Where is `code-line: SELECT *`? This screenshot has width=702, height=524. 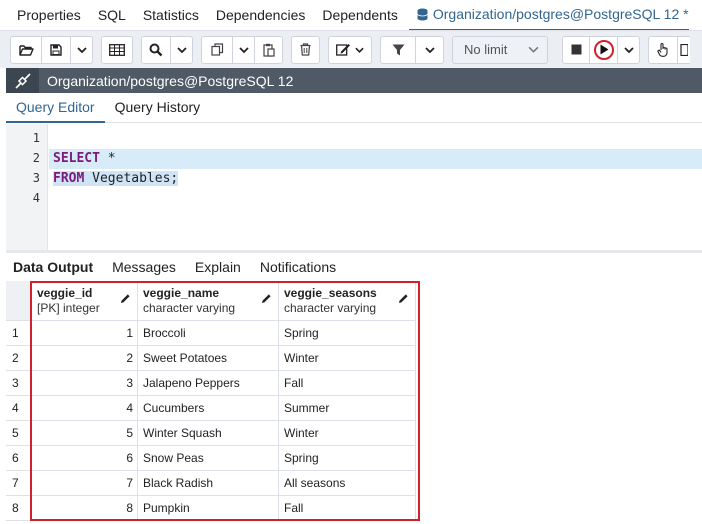 code-line: SELECT * is located at coordinates (375, 159).